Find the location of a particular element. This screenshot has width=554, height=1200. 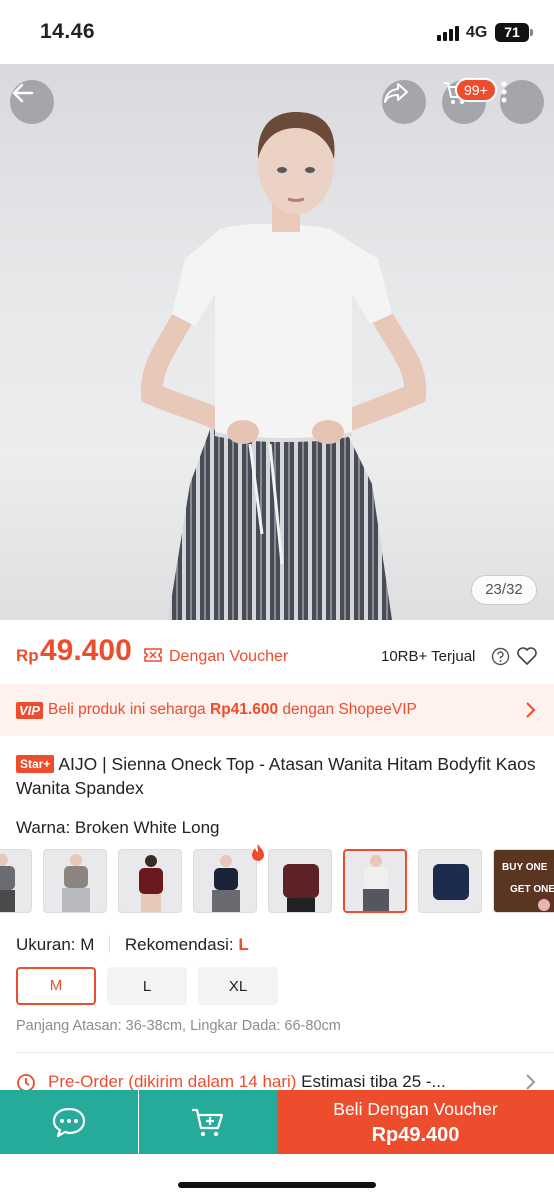

buy-label: Beli Dengan Voucher is located at coordinates (415, 1109).